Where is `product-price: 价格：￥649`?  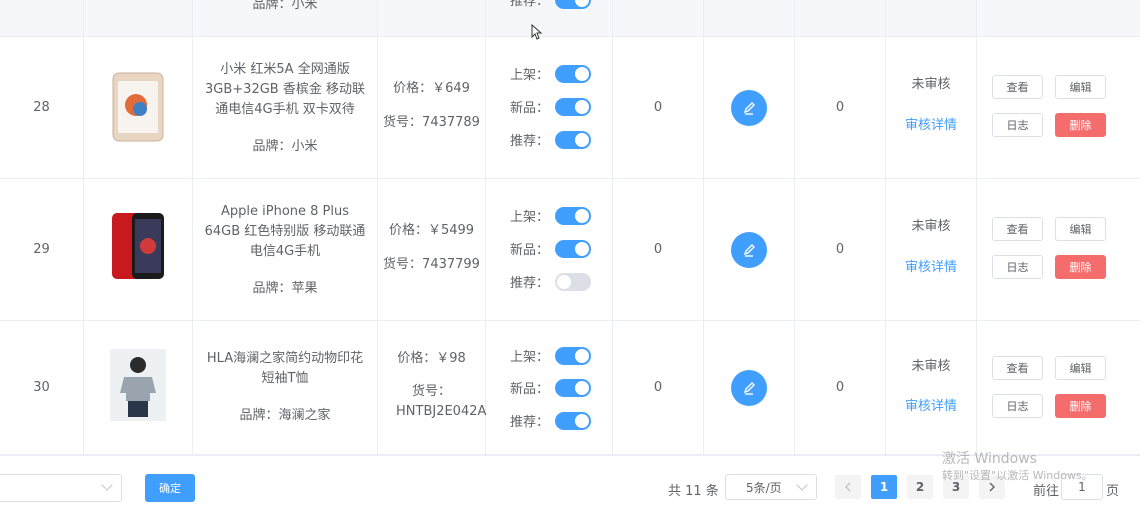
product-price: 价格：￥649 is located at coordinates (431, 88).